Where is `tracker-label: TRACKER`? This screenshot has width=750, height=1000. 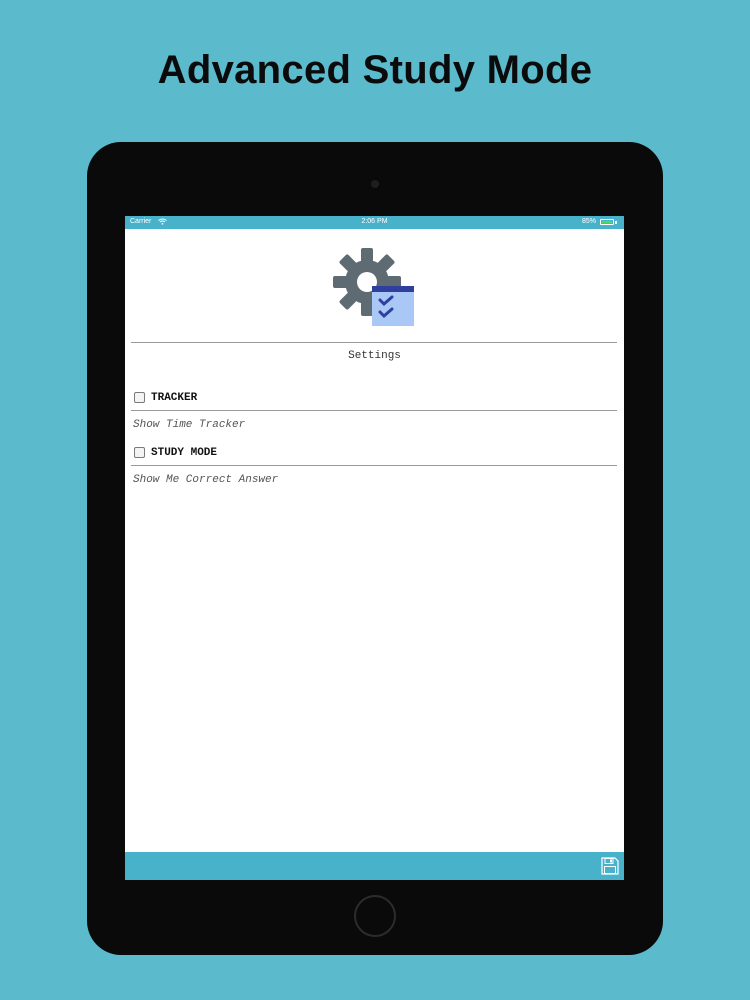 tracker-label: TRACKER is located at coordinates (174, 398).